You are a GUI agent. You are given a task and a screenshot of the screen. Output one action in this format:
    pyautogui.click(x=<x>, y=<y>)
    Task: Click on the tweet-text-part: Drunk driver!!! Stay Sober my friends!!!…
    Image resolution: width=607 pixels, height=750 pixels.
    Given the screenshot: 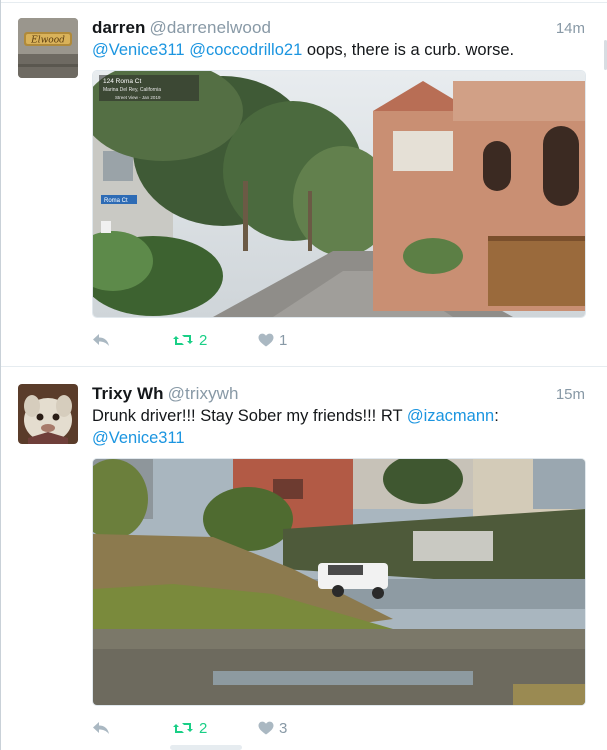 What is the action you would take?
    pyautogui.click(x=249, y=416)
    